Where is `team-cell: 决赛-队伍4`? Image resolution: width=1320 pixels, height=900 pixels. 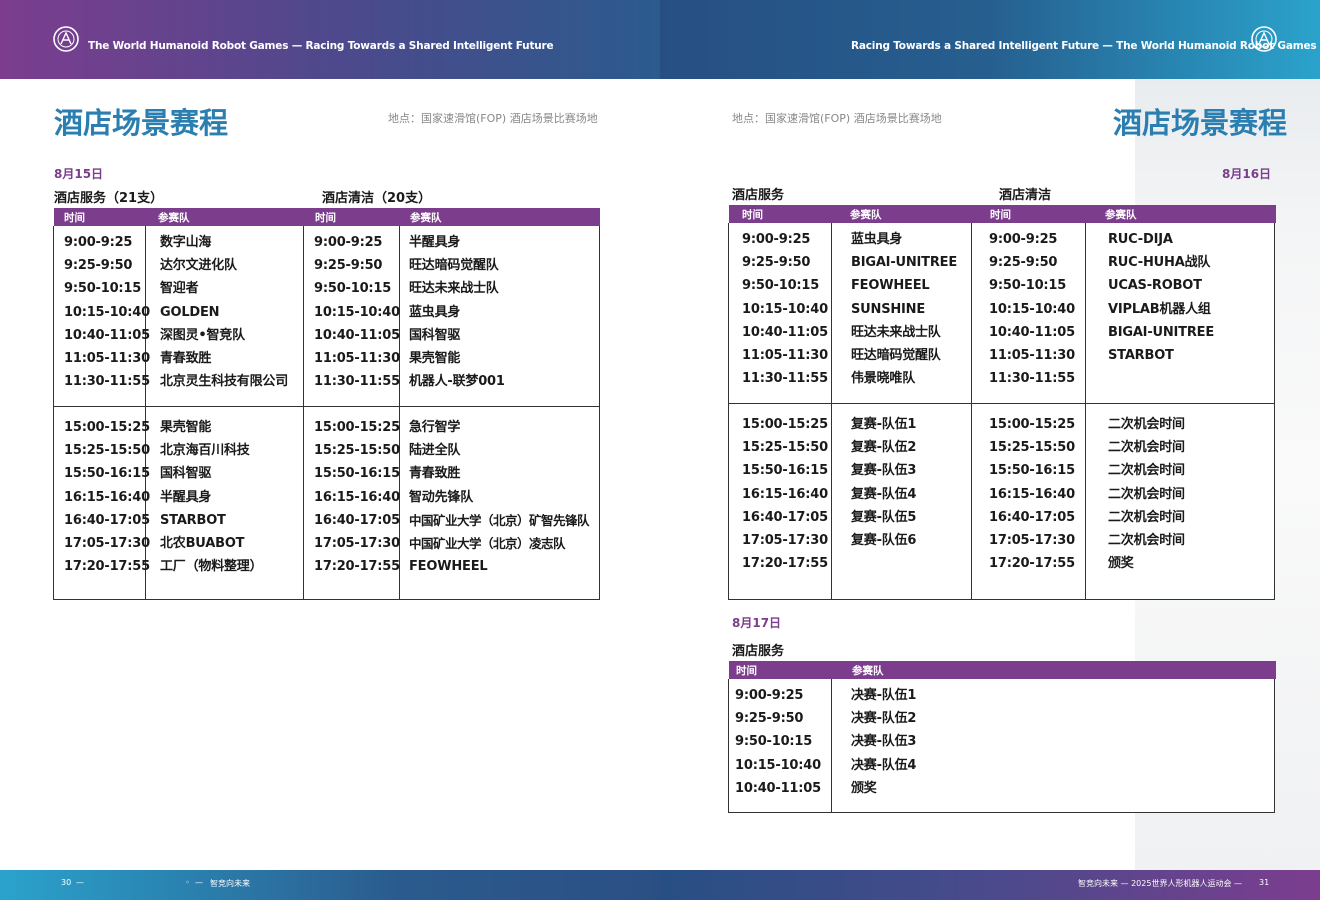 team-cell: 决赛-队伍4 is located at coordinates (884, 765).